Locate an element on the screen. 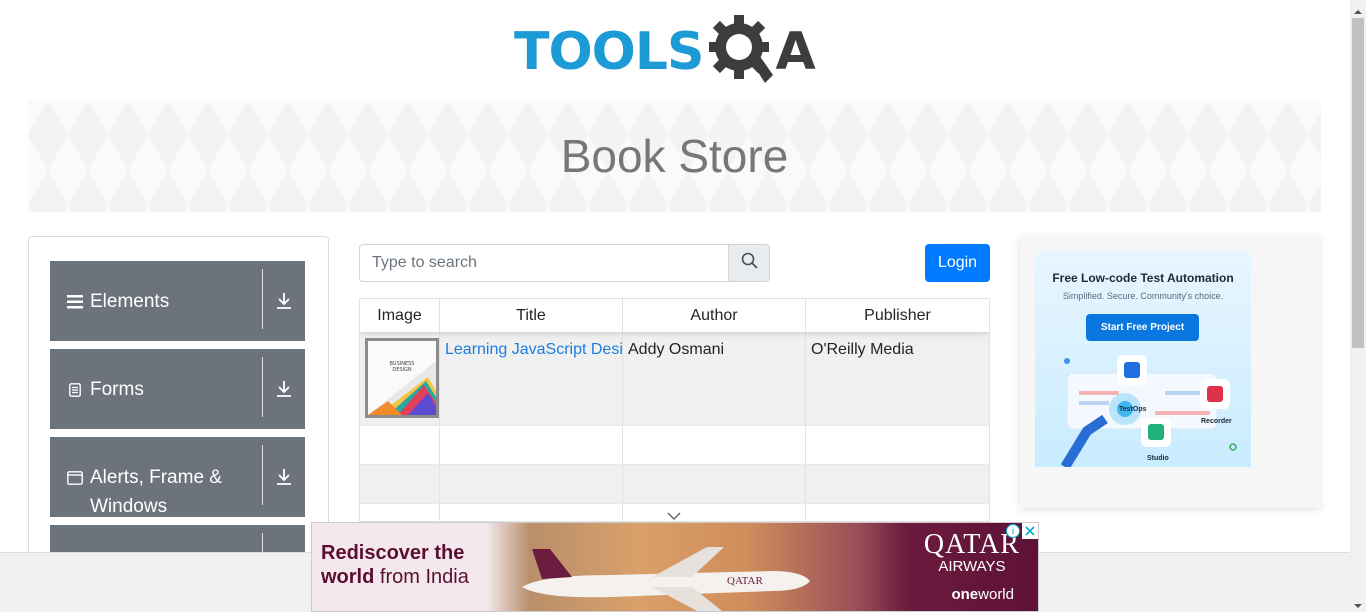 This screenshot has height=612, width=1366. sidebar-group-elements: Elements is located at coordinates (177, 301).